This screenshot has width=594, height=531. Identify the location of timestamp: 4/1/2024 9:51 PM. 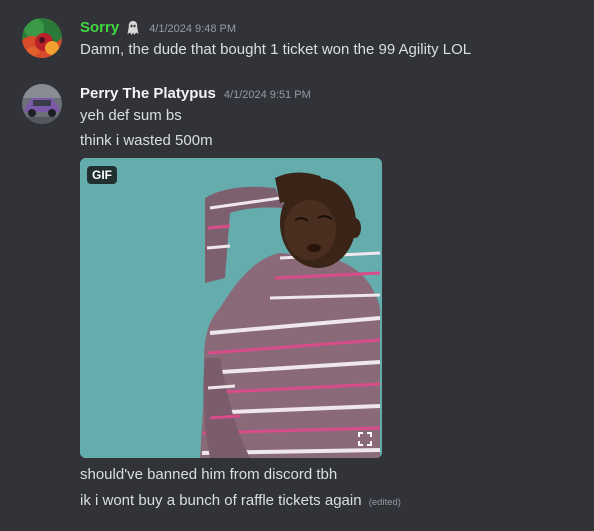
(267, 94).